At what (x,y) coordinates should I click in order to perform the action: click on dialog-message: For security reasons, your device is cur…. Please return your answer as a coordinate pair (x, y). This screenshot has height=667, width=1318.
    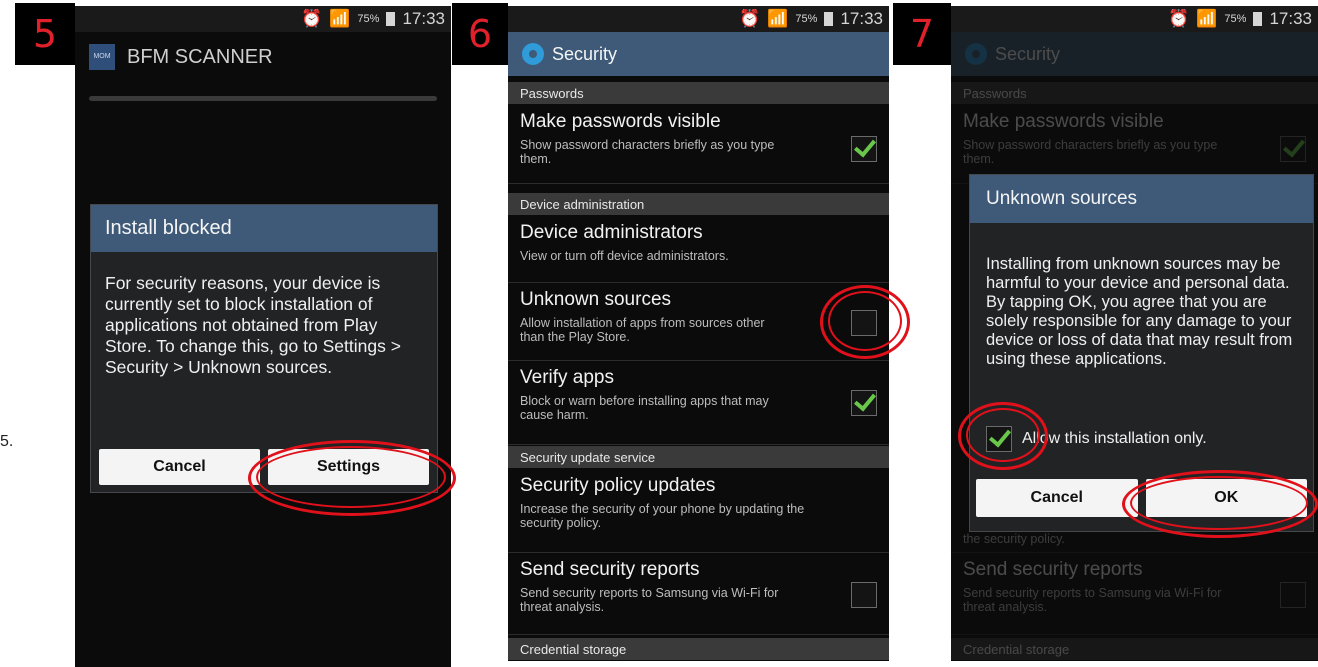
    Looking at the image, I should click on (253, 325).